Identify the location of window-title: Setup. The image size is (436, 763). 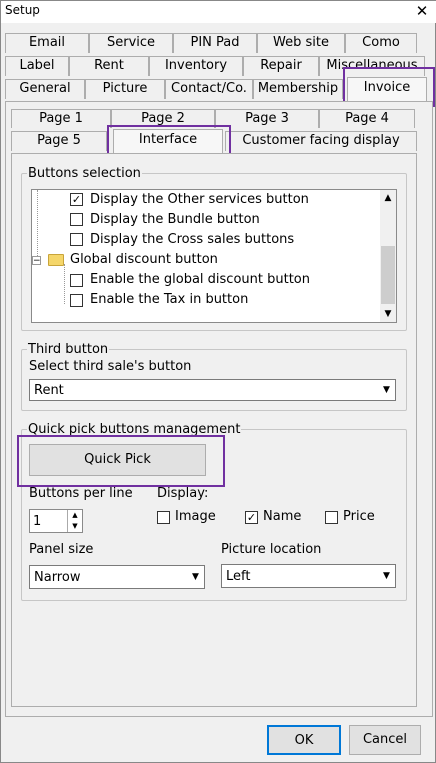
(22, 10).